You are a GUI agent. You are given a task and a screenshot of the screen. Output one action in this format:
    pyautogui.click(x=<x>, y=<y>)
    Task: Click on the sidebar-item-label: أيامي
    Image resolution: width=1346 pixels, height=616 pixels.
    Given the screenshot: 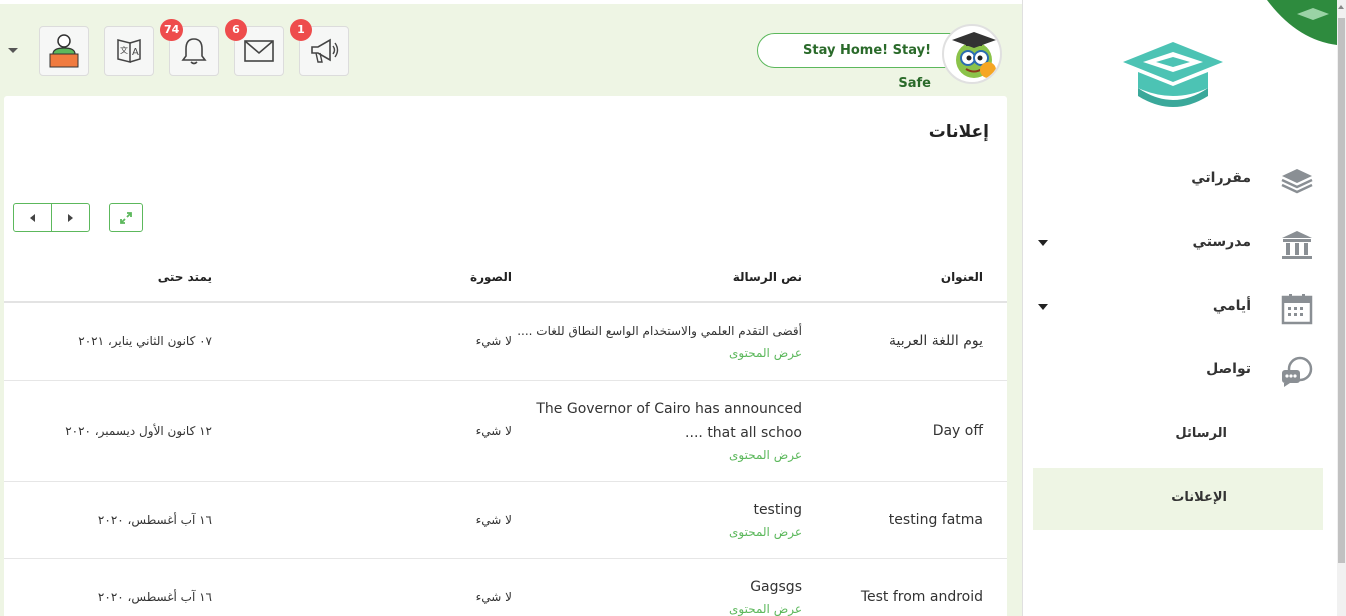 What is the action you would take?
    pyautogui.click(x=1231, y=306)
    